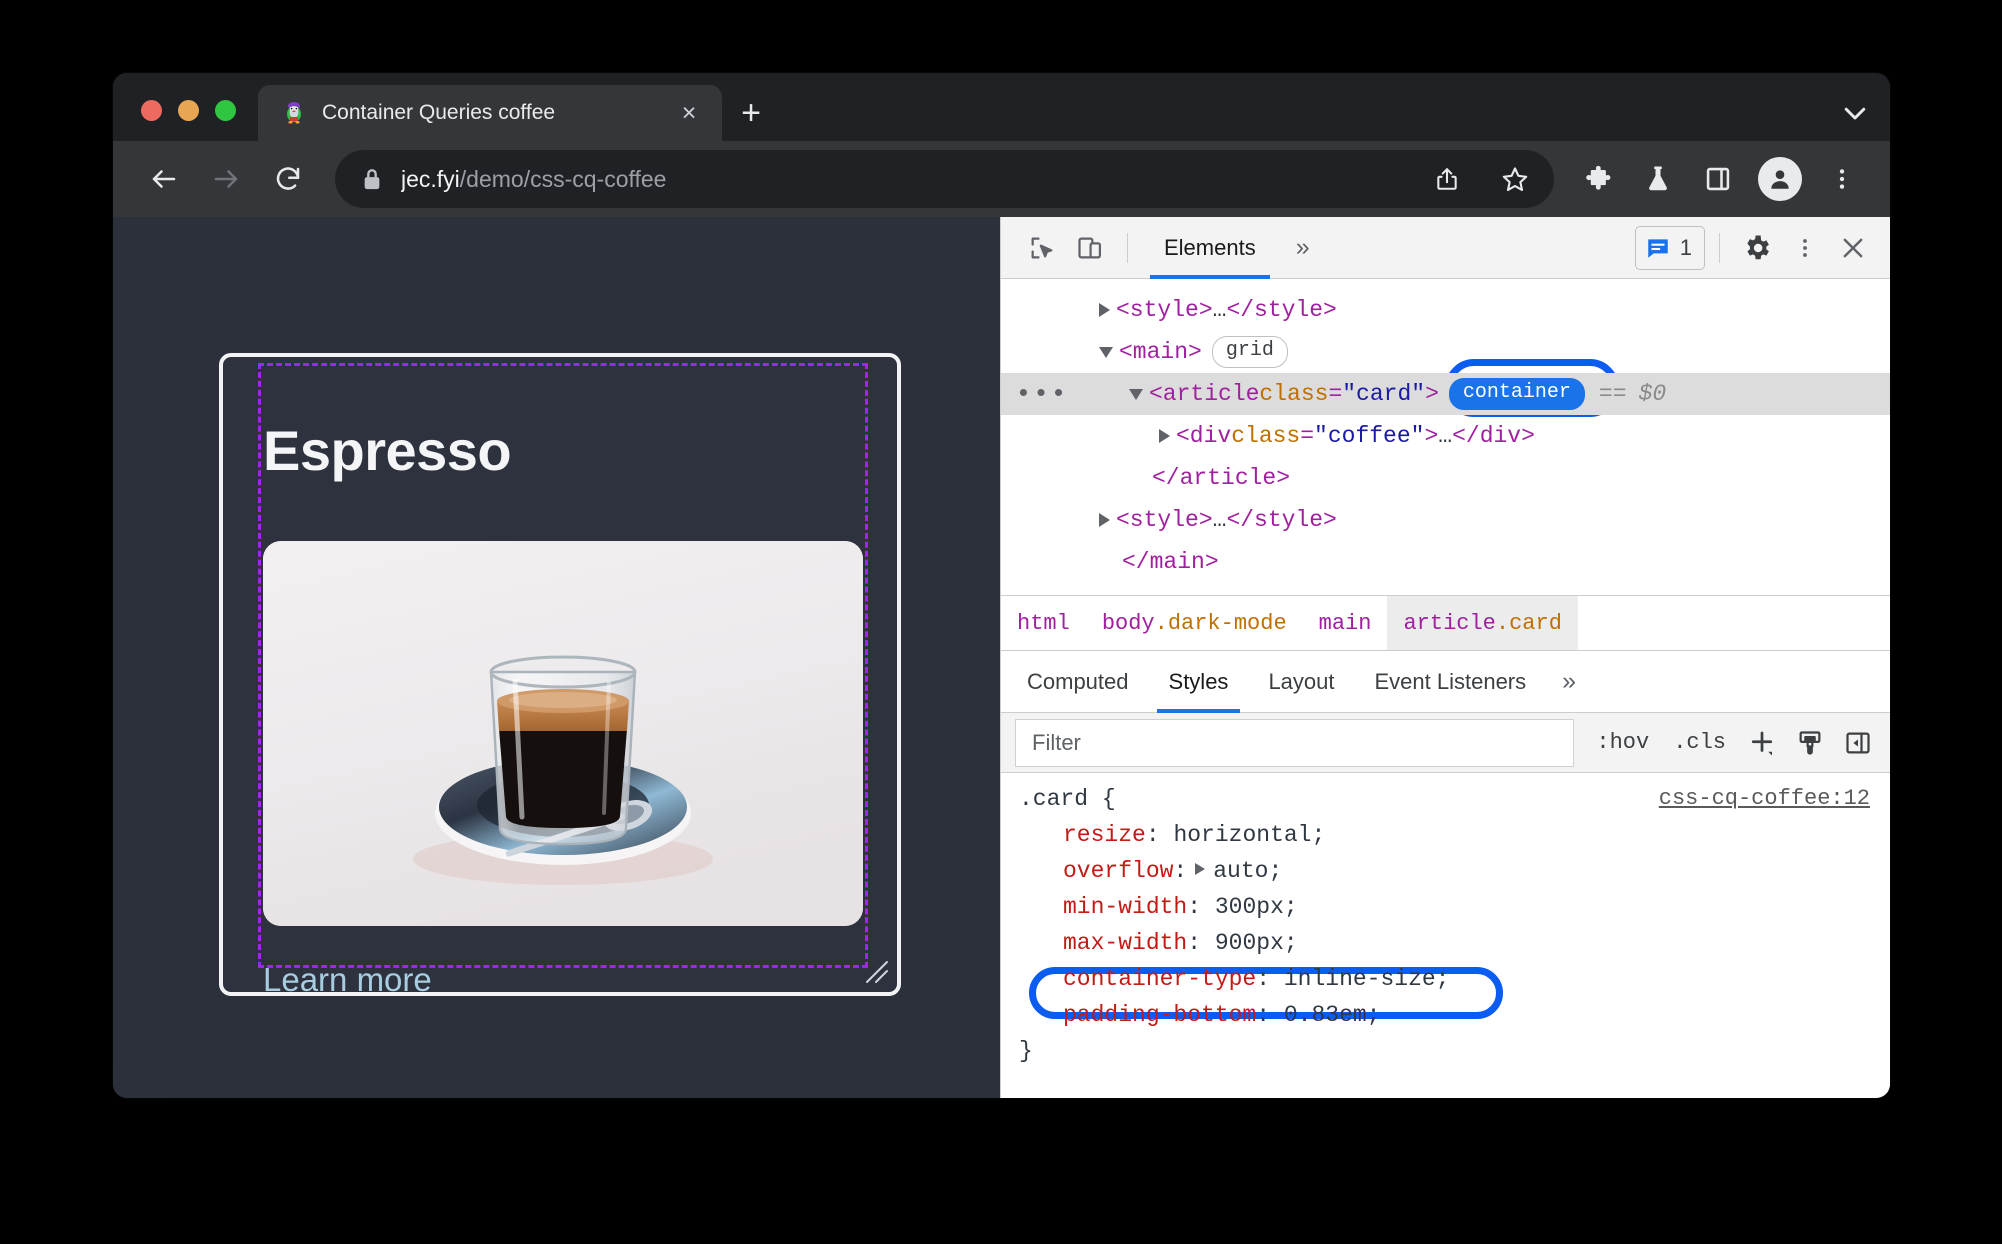 This screenshot has width=2002, height=1244. I want to click on css-property-value: 300px;, so click(1256, 907).